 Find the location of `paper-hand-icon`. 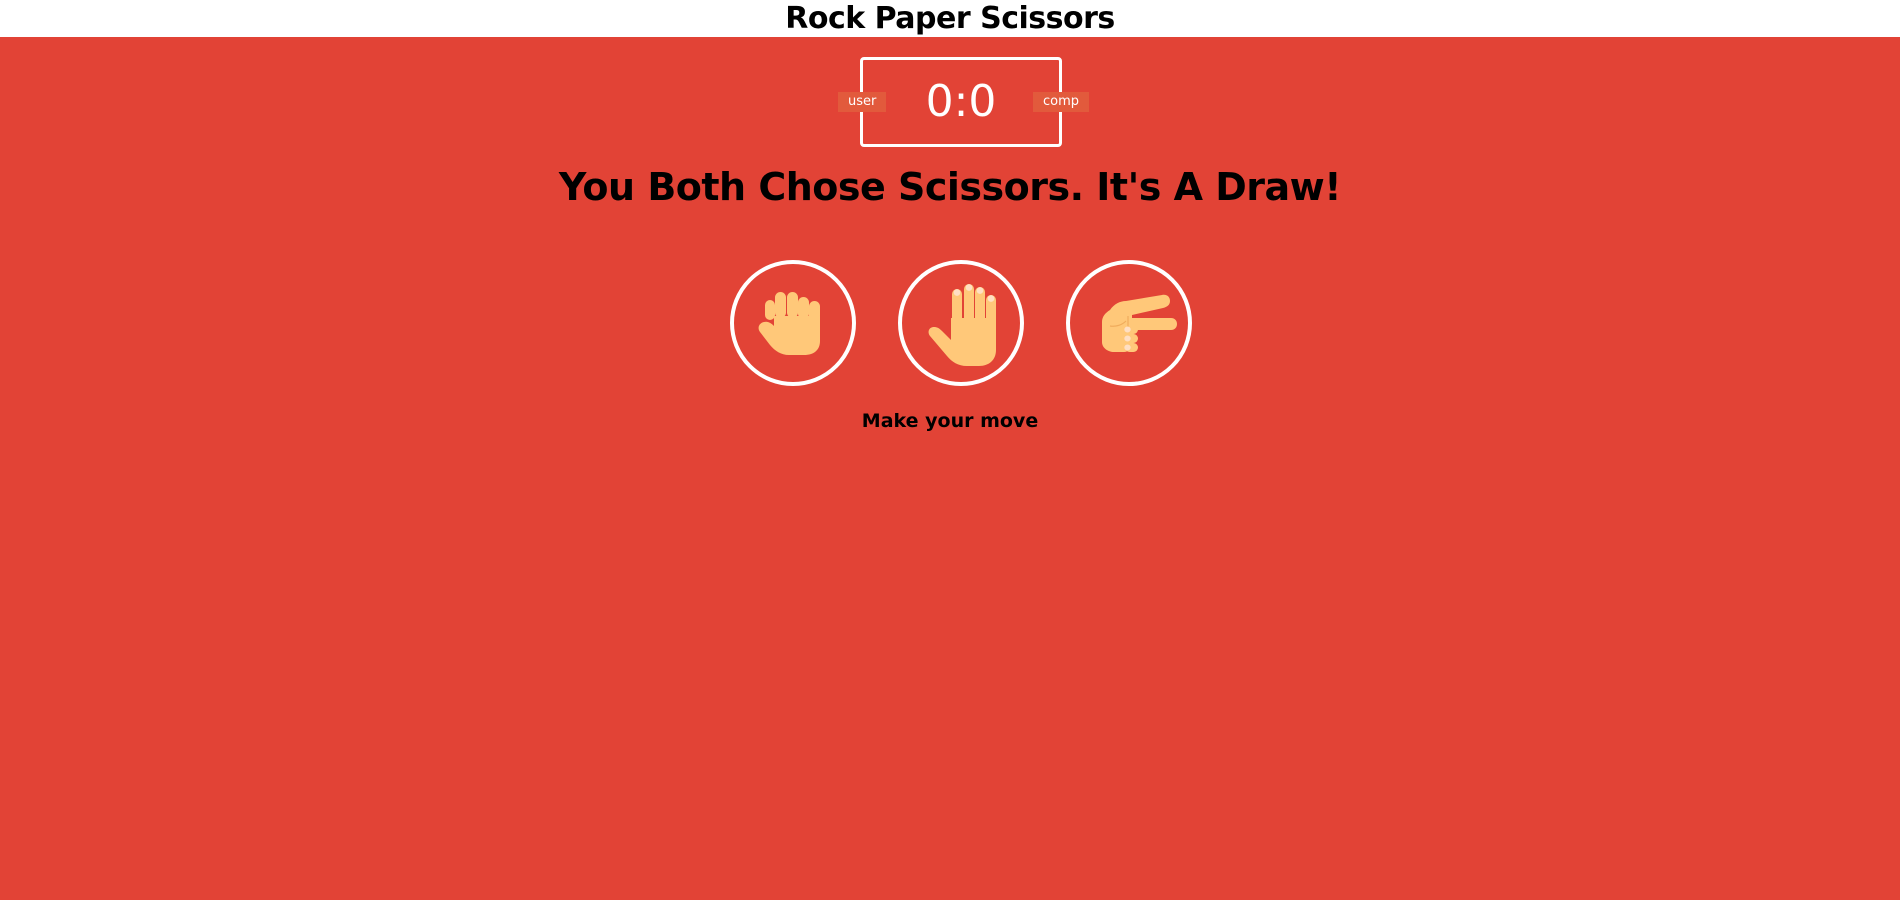

paper-hand-icon is located at coordinates (962, 325).